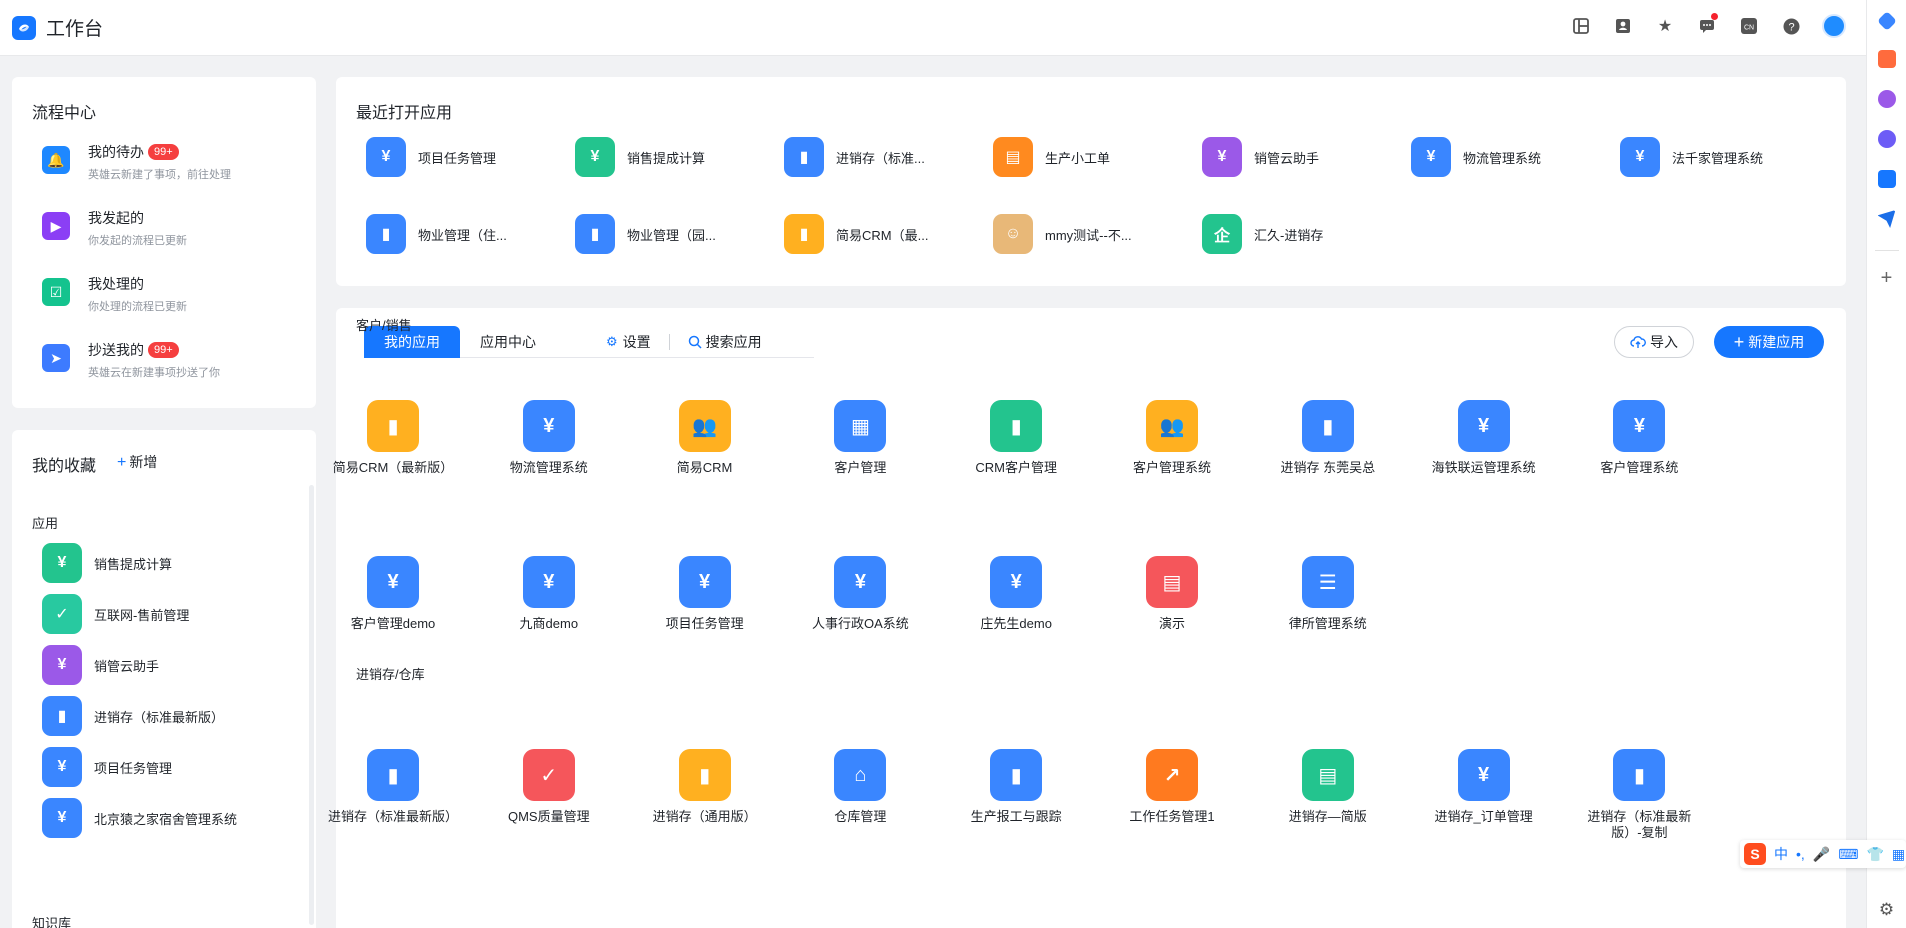 This screenshot has height=928, width=1906. What do you see at coordinates (137, 218) in the screenshot?
I see `flow-item-name: 我发起的` at bounding box center [137, 218].